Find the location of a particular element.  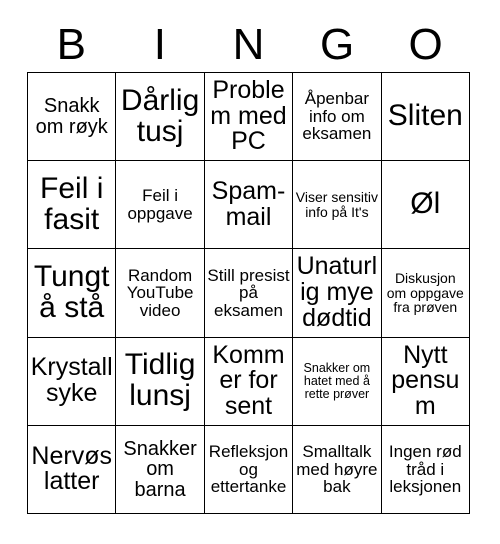

bingo-cell: Nervøs latter is located at coordinates (72, 469).